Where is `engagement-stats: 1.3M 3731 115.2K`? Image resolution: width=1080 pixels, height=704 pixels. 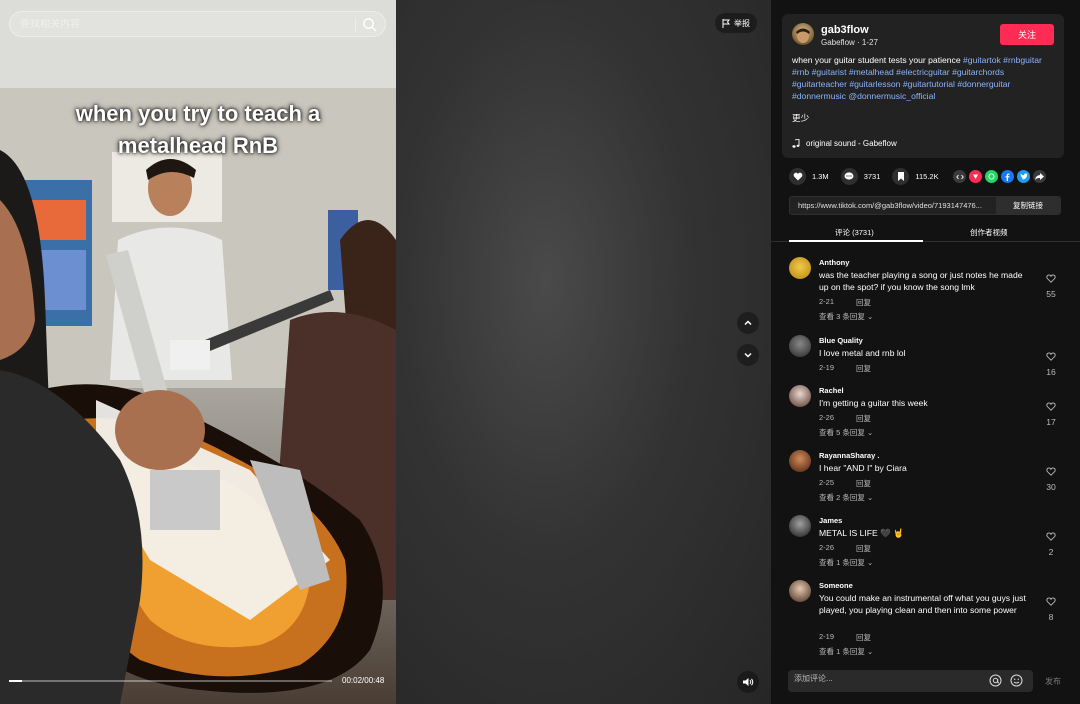
engagement-stats: 1.3M 3731 115.2K is located at coordinates (870, 176).